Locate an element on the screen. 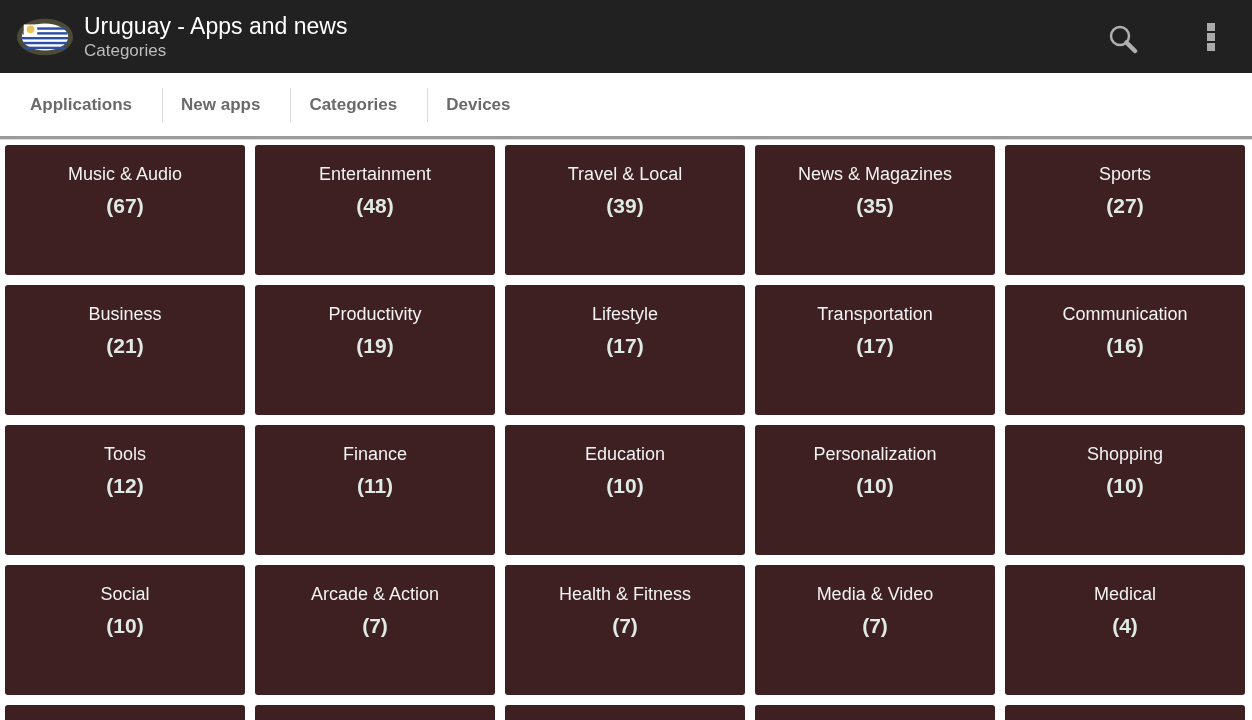 The height and width of the screenshot is (720, 1252). nav-tab: Devices is located at coordinates (484, 104).